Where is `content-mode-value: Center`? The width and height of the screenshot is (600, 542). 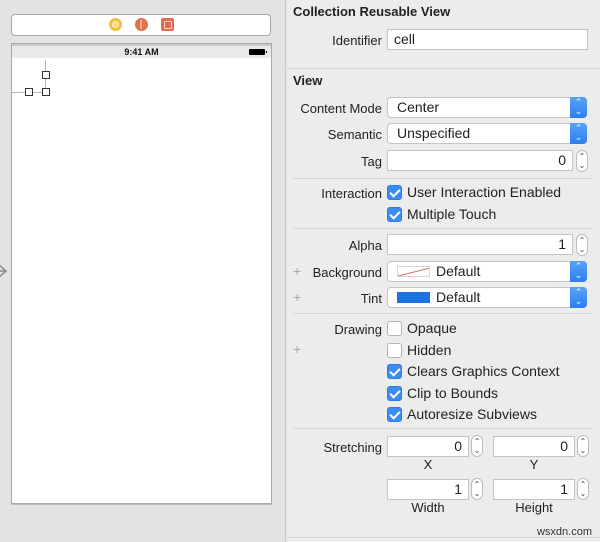 content-mode-value: Center is located at coordinates (418, 107).